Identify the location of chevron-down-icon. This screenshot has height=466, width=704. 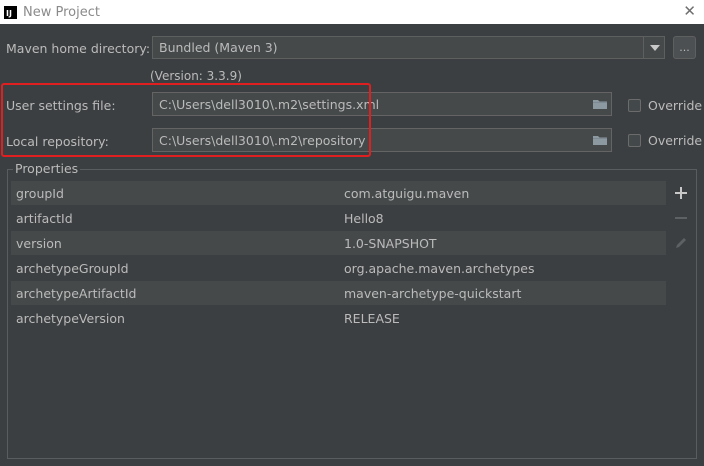
(654, 47).